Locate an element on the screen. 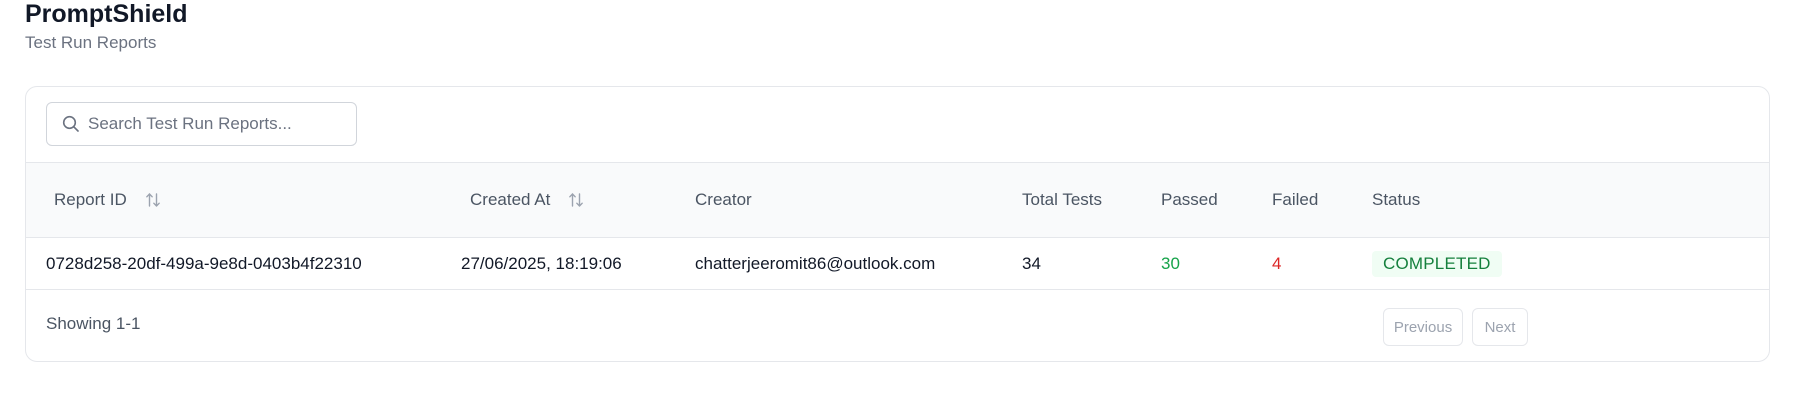 This screenshot has height=412, width=1795. previous-button: Previous is located at coordinates (1423, 327).